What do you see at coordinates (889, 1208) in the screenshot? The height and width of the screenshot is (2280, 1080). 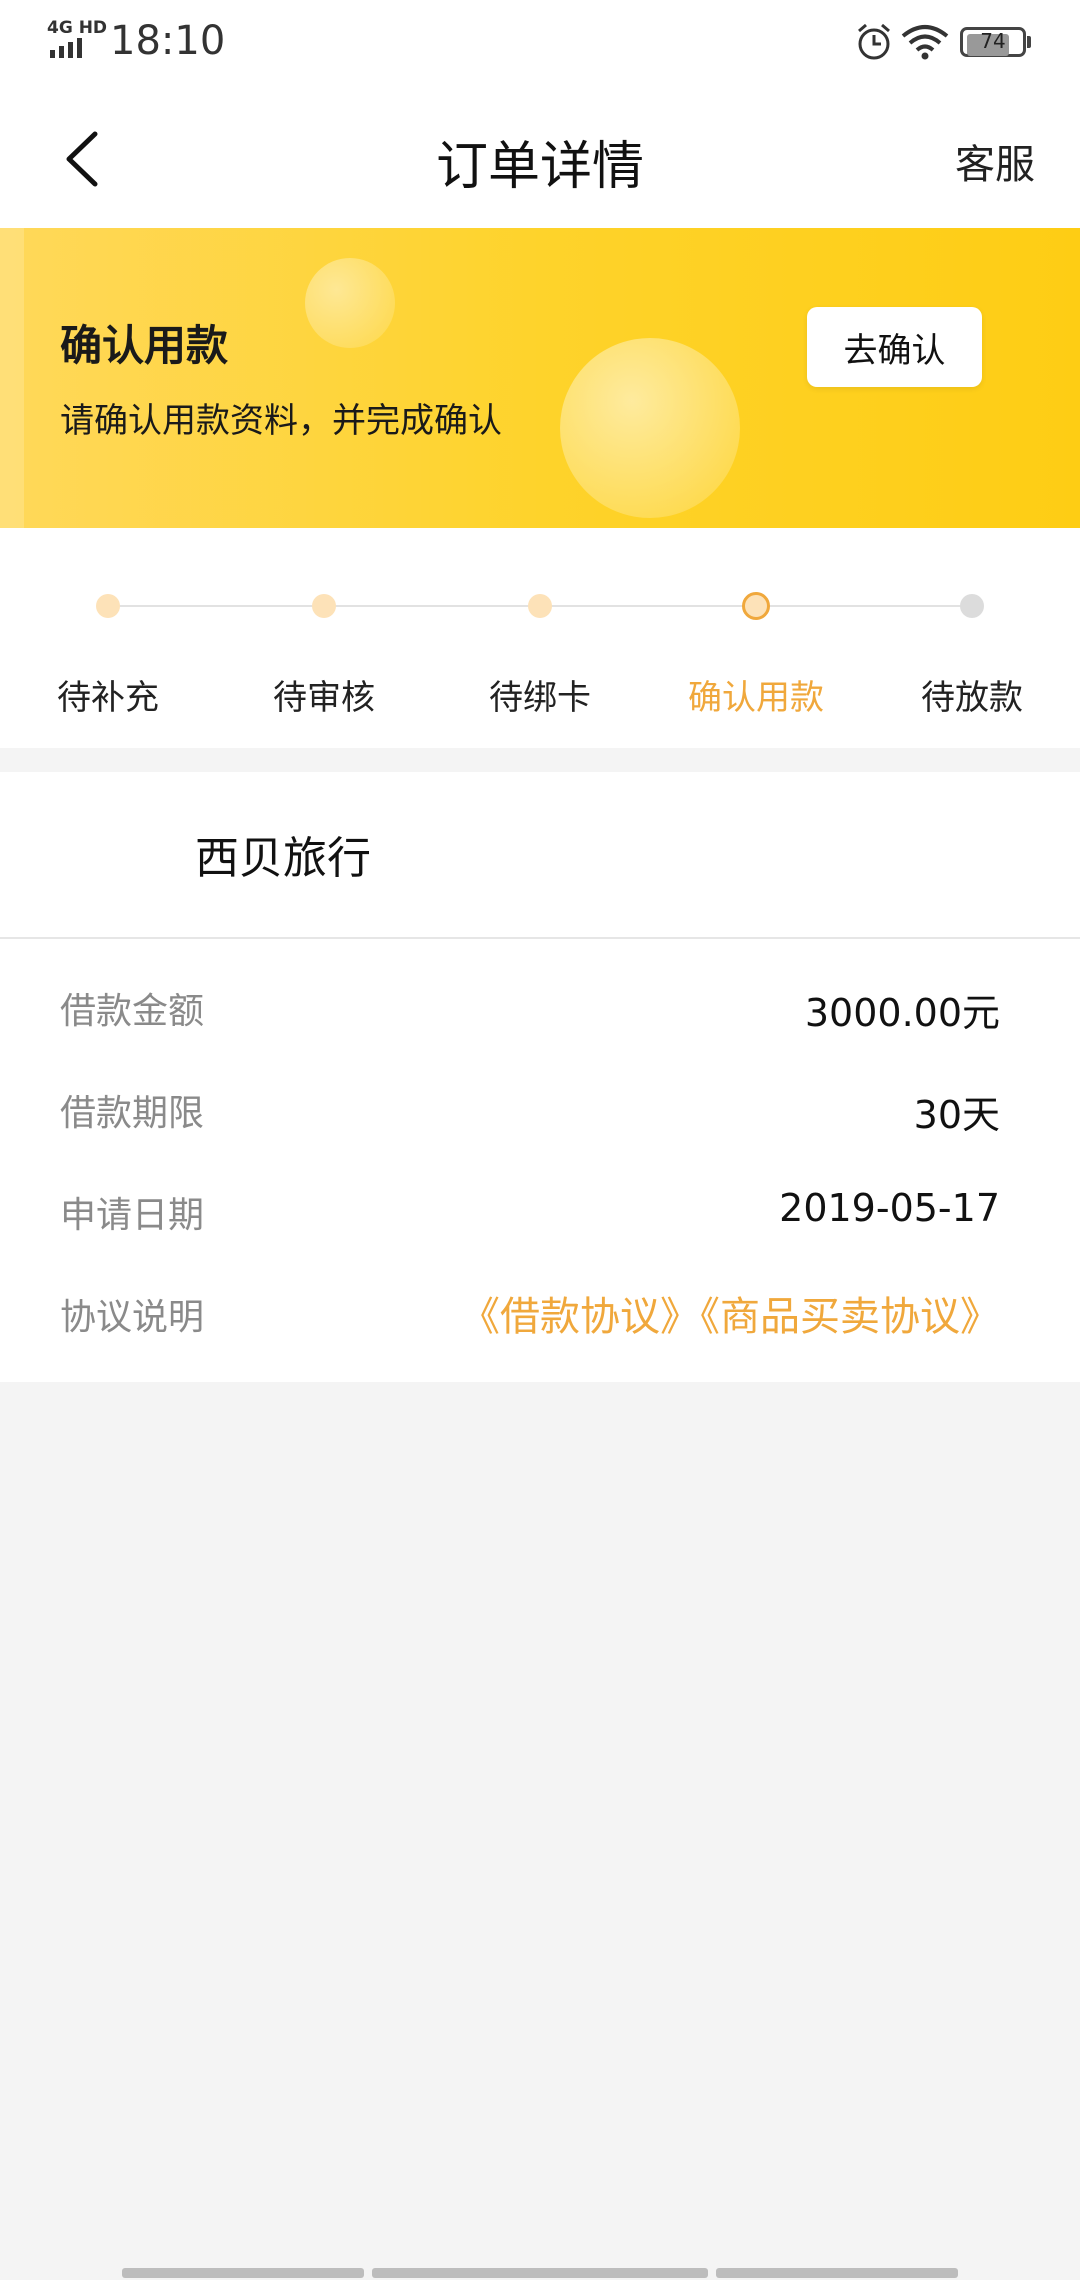 I see `apply-date-value: 2019-05-17` at bounding box center [889, 1208].